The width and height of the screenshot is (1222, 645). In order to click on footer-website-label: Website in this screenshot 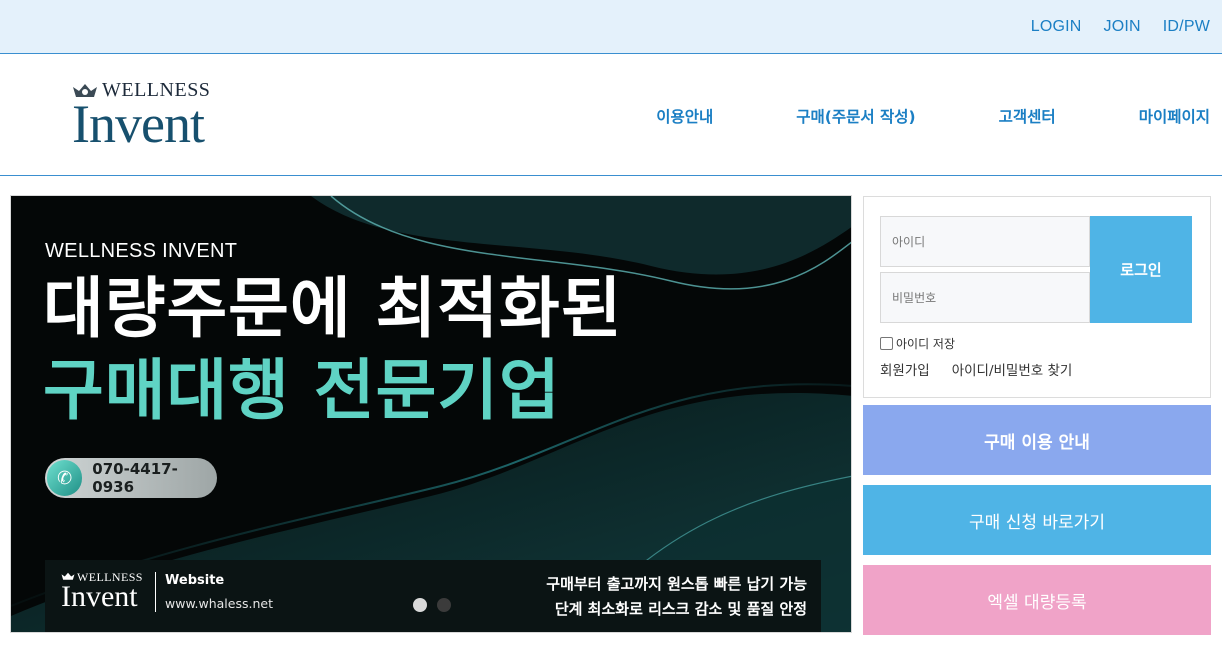, I will do `click(195, 580)`.